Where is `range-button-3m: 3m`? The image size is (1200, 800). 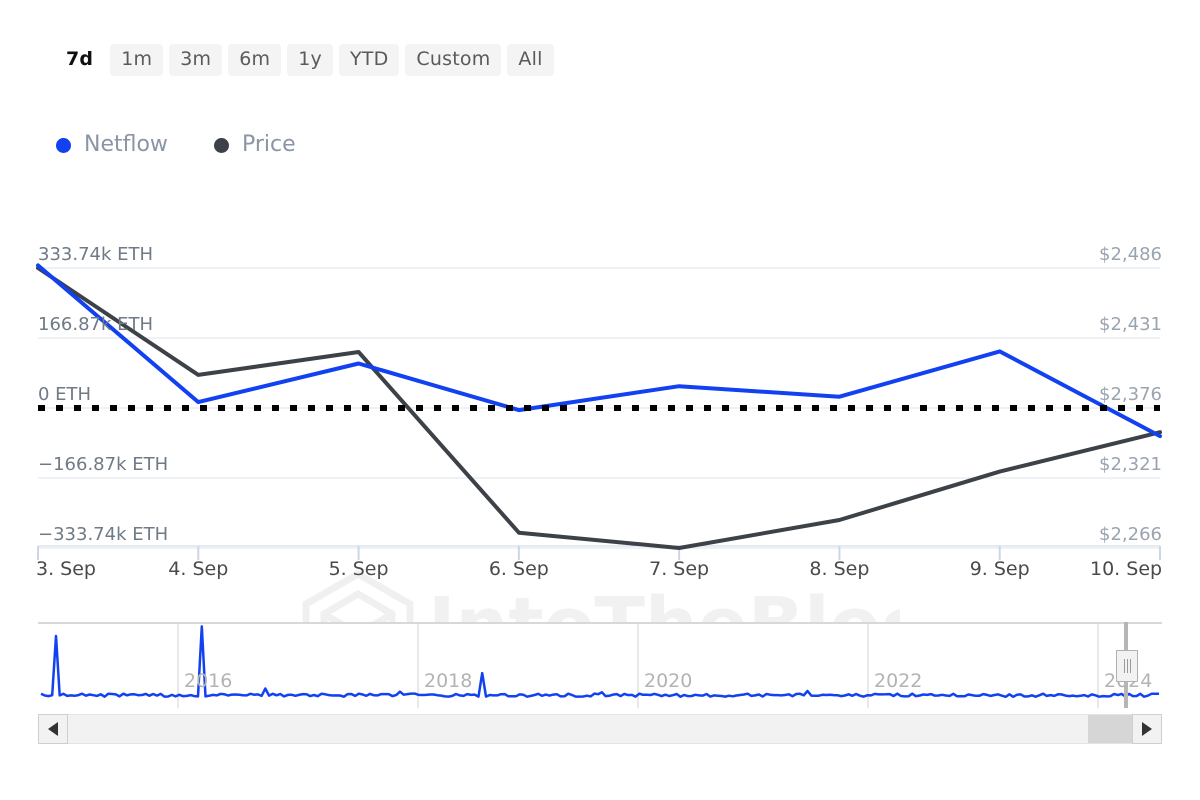
range-button-3m: 3m is located at coordinates (196, 60).